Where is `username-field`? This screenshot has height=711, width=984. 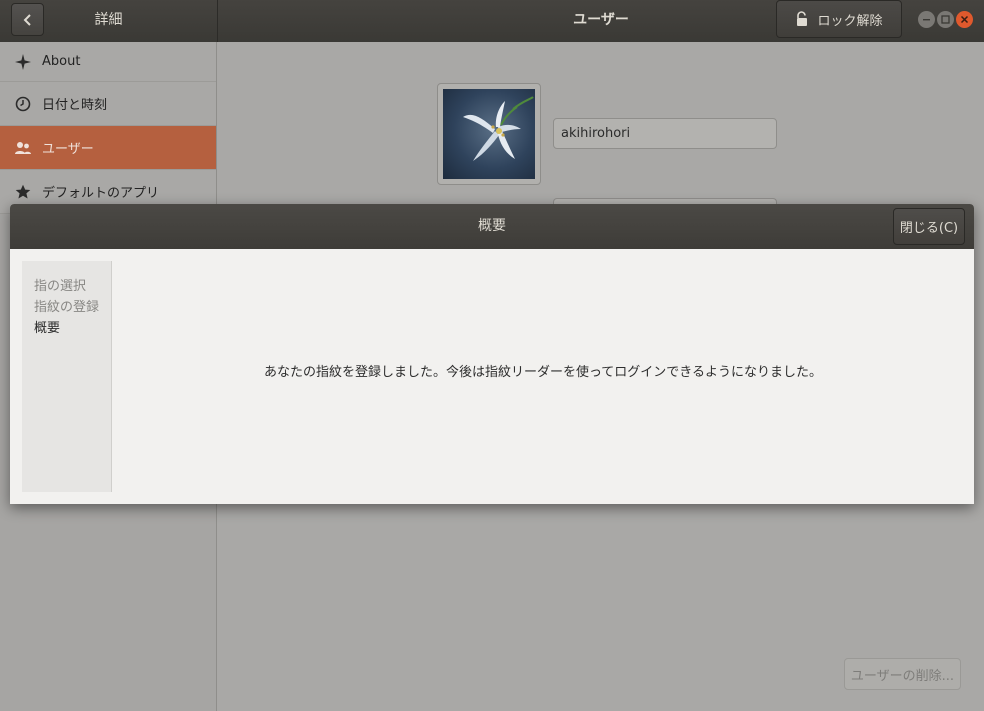 username-field is located at coordinates (665, 133).